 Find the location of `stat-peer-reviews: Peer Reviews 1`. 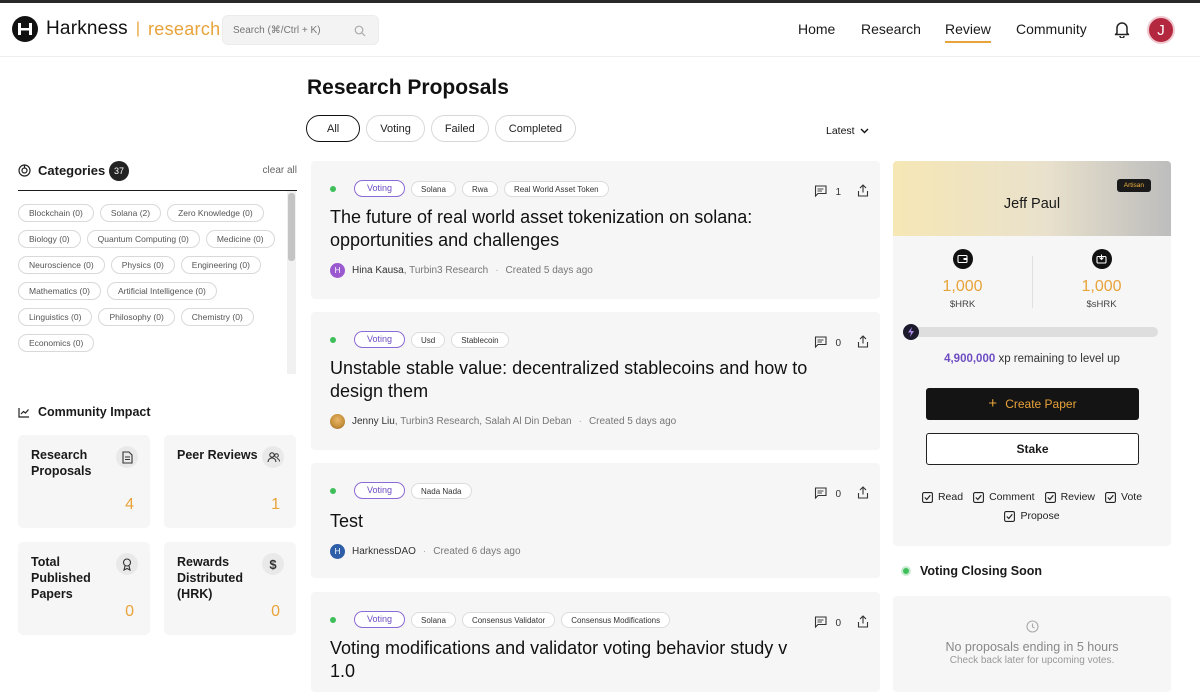

stat-peer-reviews: Peer Reviews 1 is located at coordinates (230, 481).